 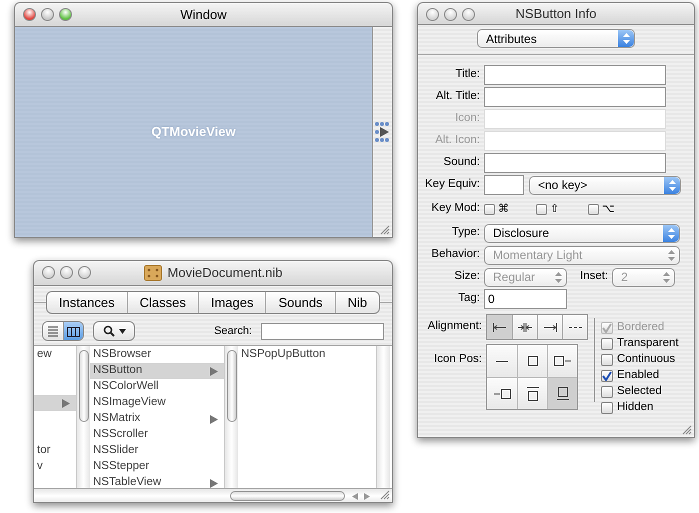 I want to click on tab: Nib, so click(x=357, y=302).